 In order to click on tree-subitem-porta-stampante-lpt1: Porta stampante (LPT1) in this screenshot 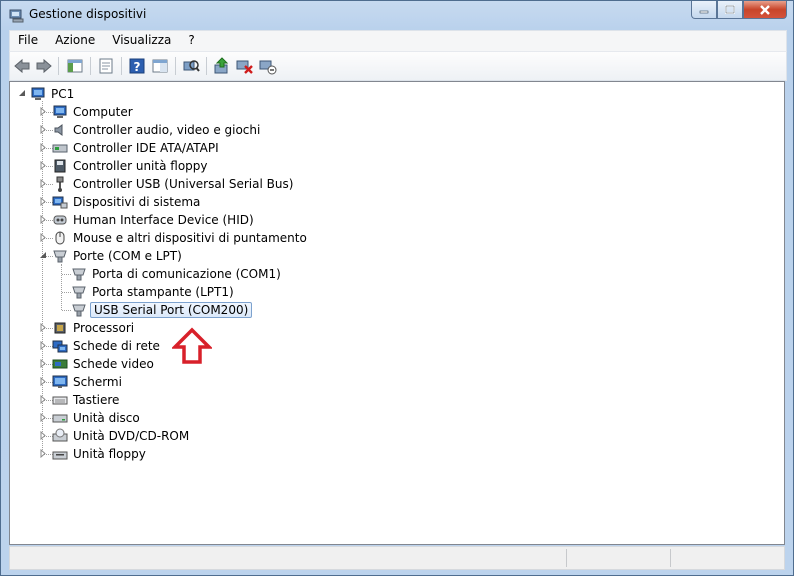, I will do `click(153, 292)`.